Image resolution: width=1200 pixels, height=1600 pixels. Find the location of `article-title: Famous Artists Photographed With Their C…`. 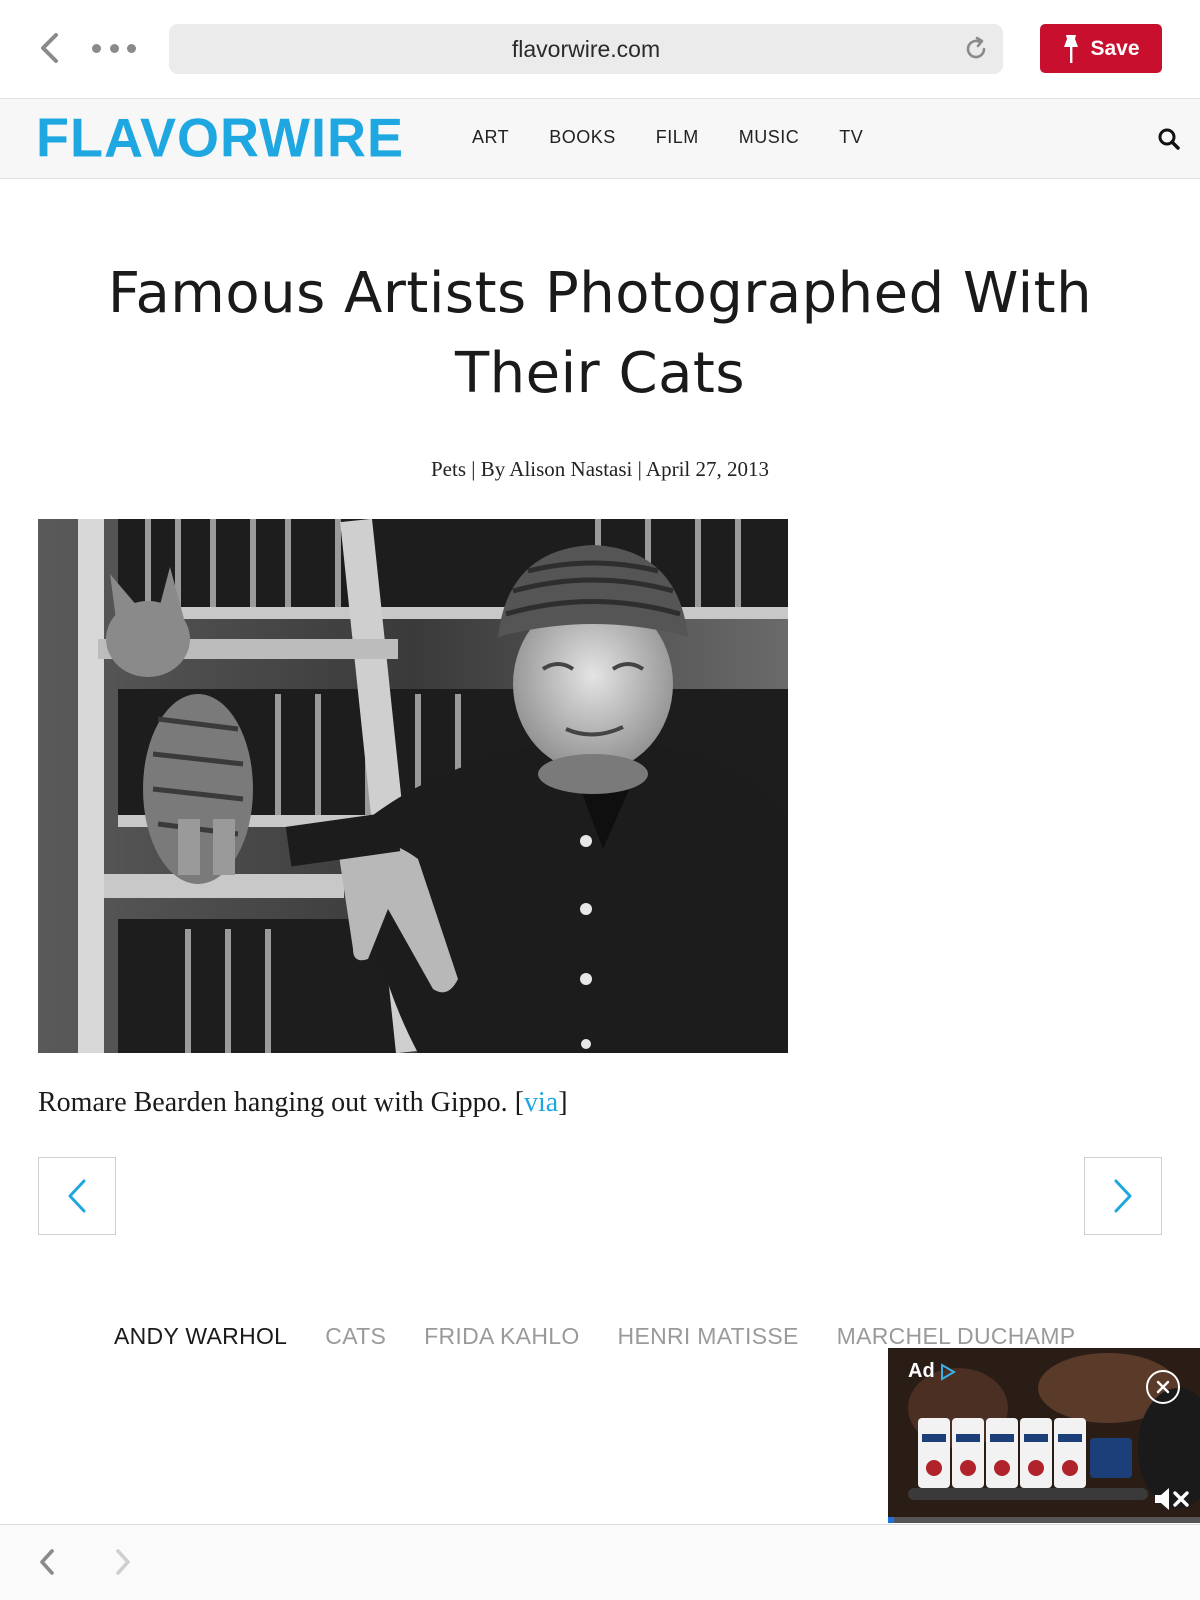

article-title: Famous Artists Photographed With Their C… is located at coordinates (600, 333).